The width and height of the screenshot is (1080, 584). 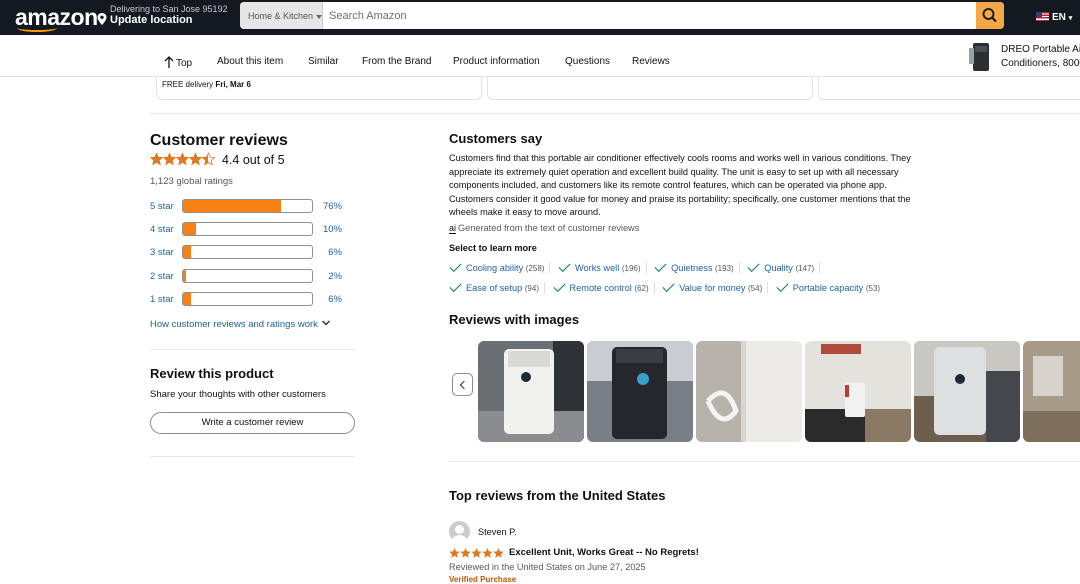 I want to click on subnav-reviews: Reviews, so click(x=651, y=61).